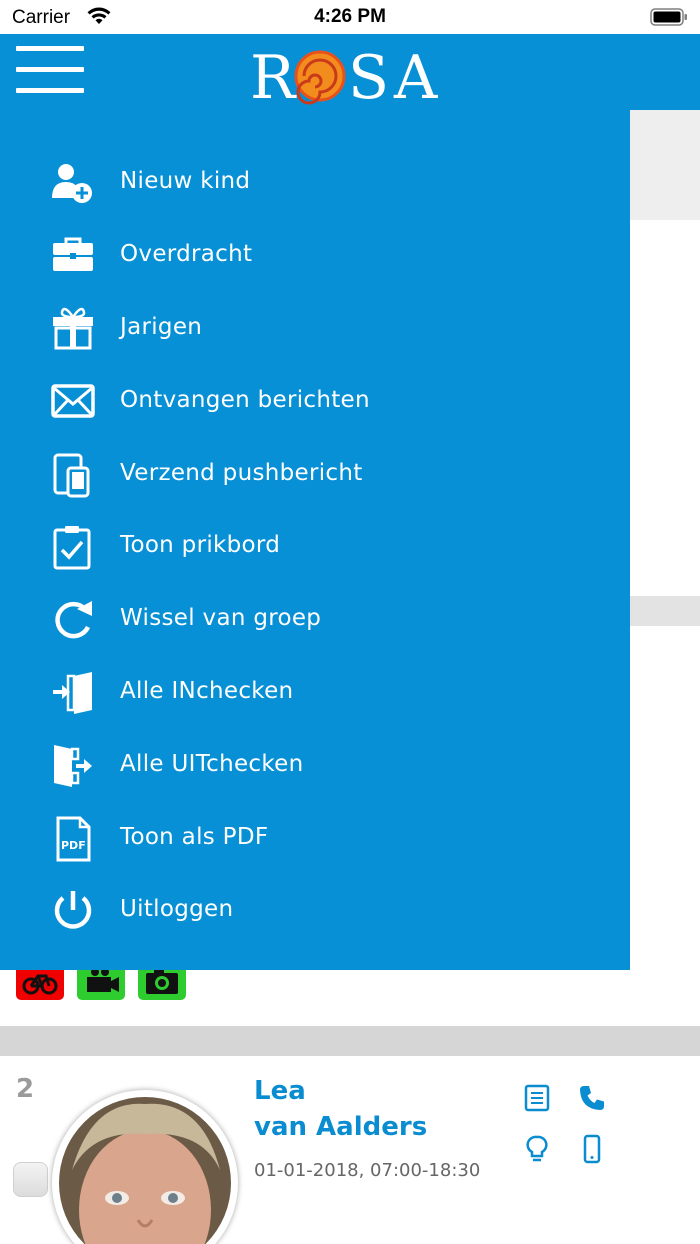 Image resolution: width=700 pixels, height=1244 pixels. I want to click on svg-text: S, so click(368, 74).